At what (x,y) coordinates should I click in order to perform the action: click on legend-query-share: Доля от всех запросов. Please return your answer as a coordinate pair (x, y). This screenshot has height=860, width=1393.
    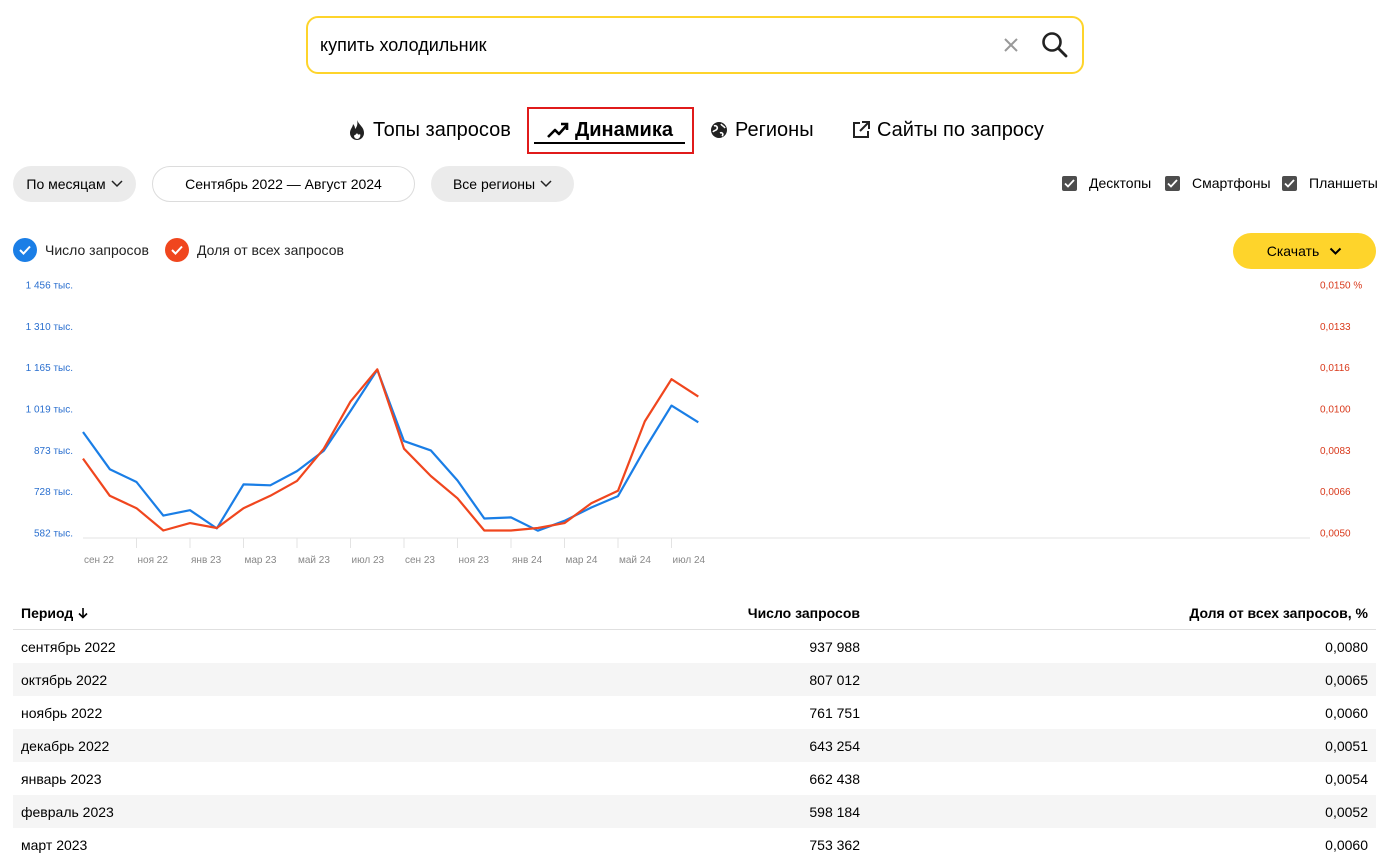
    Looking at the image, I should click on (254, 250).